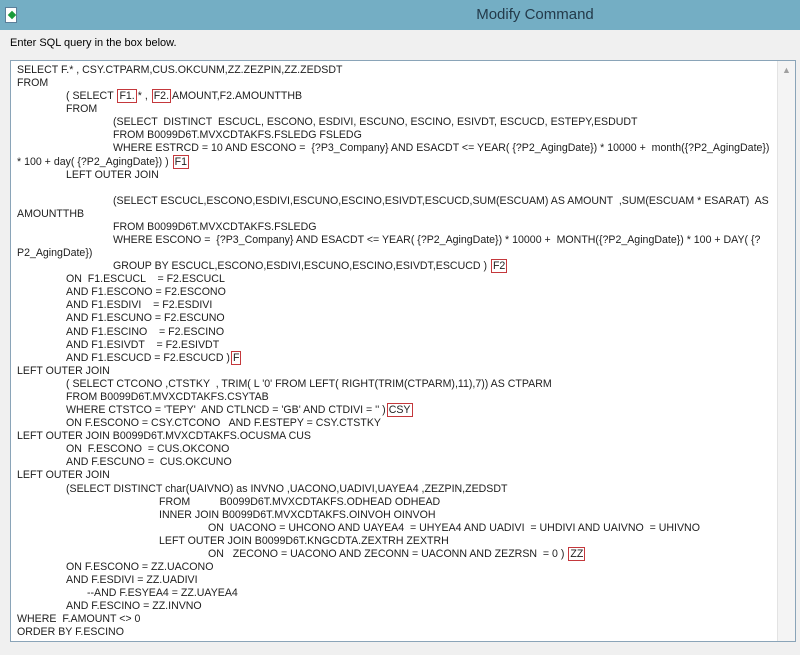 This screenshot has width=800, height=655. What do you see at coordinates (577, 553) in the screenshot?
I see `highlighted-alias: ZZ` at bounding box center [577, 553].